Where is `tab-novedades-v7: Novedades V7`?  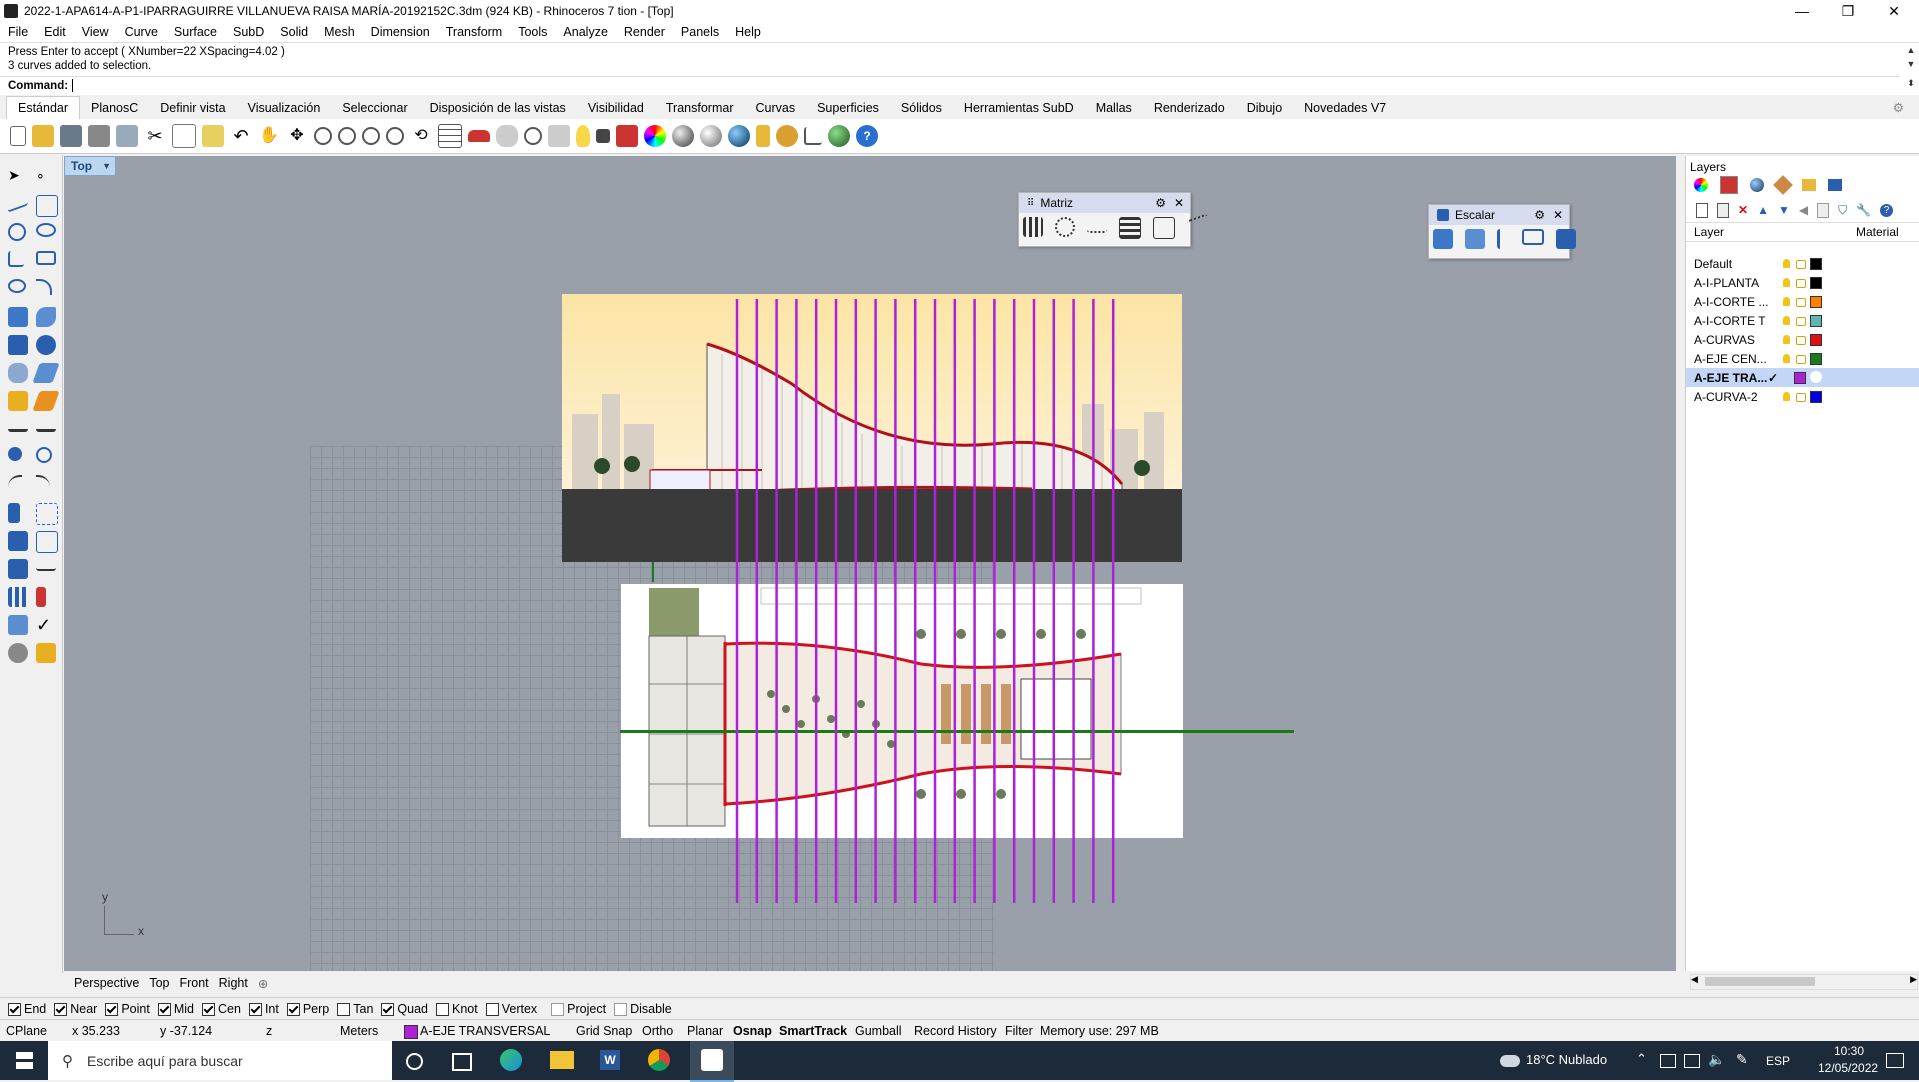
tab-novedades-v7: Novedades V7 is located at coordinates (1345, 108).